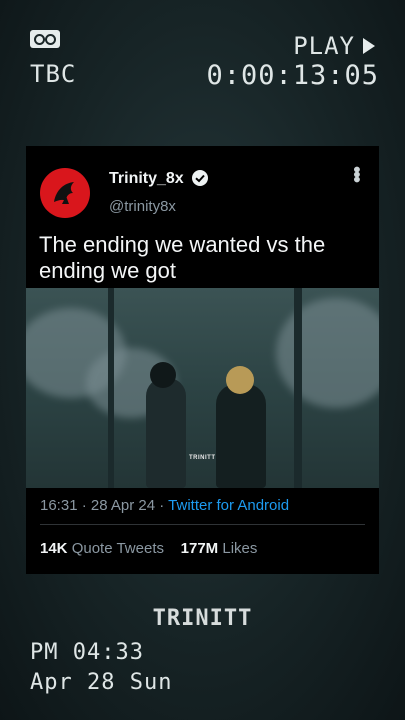 The width and height of the screenshot is (405, 720). I want to click on avatar, so click(65, 193).